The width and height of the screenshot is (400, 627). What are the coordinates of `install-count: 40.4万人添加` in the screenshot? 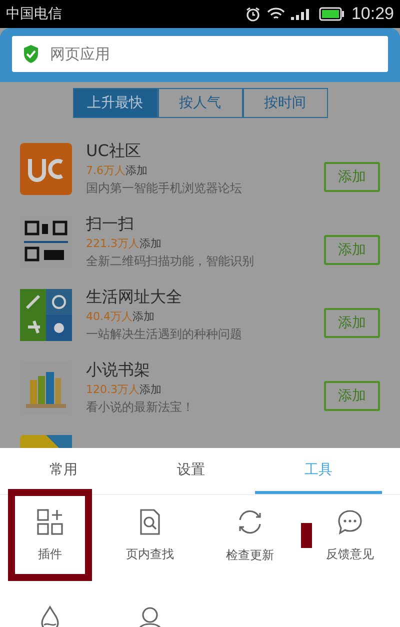 It's located at (121, 317).